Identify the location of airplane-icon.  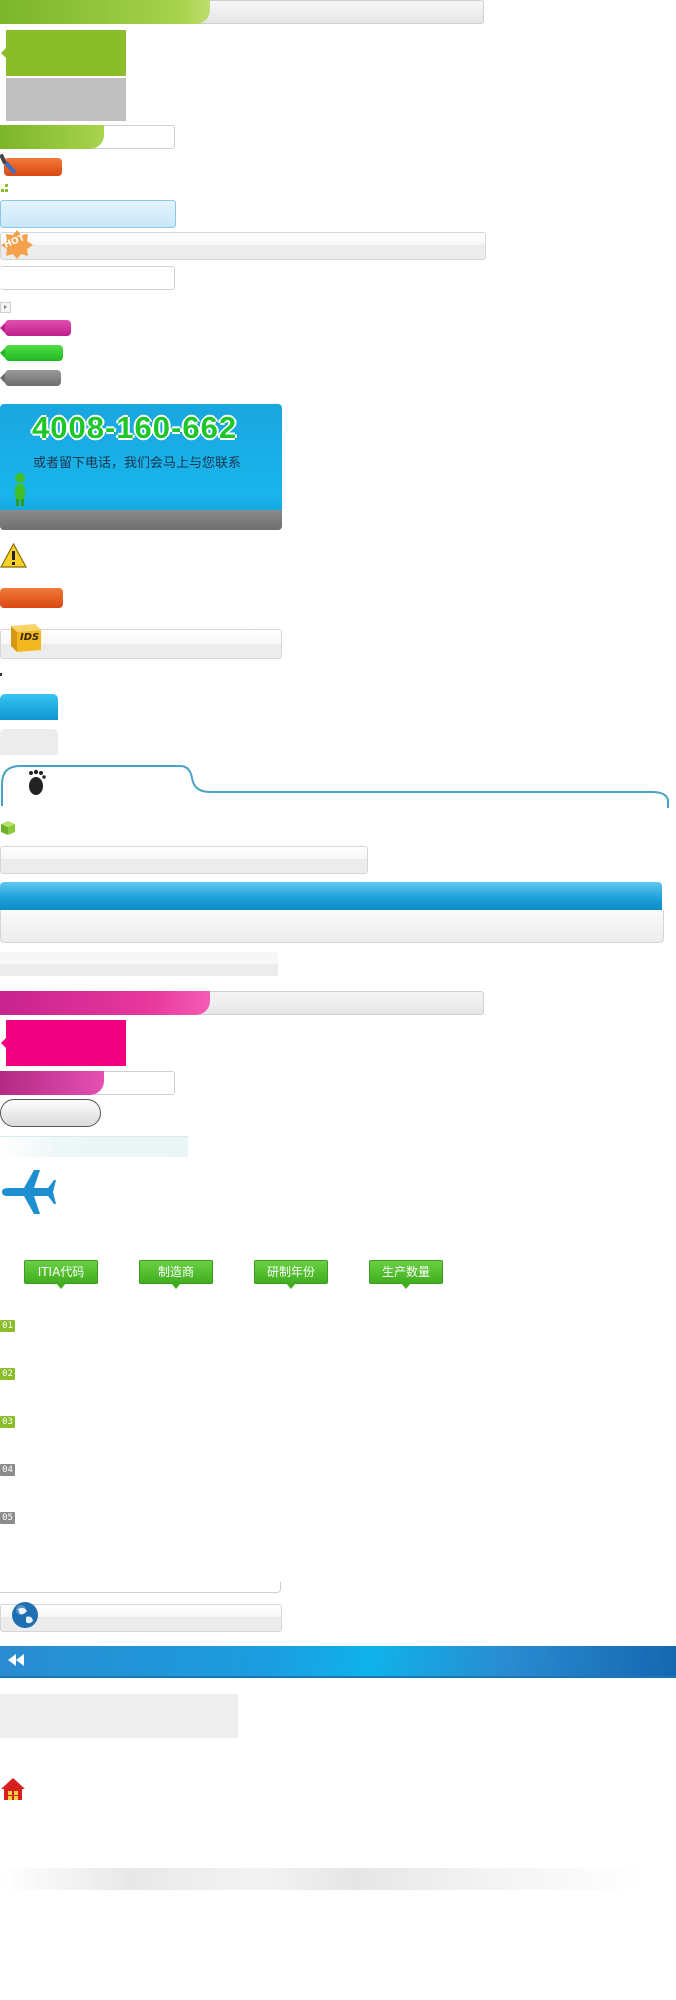
(29, 1192).